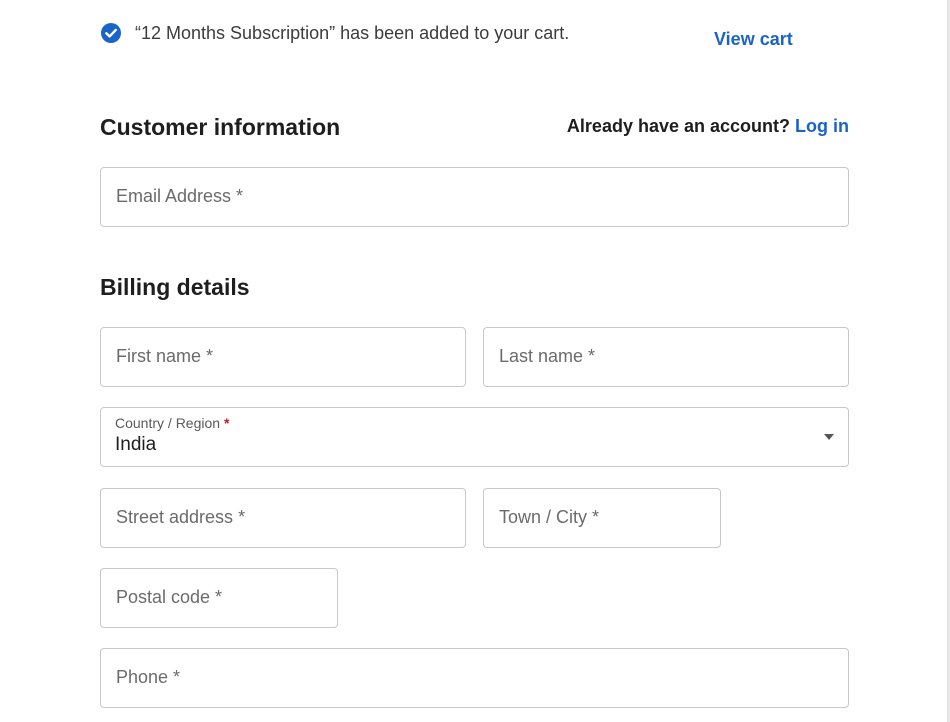 The width and height of the screenshot is (950, 722). I want to click on town-city-placeholder: Town / City *, so click(549, 517).